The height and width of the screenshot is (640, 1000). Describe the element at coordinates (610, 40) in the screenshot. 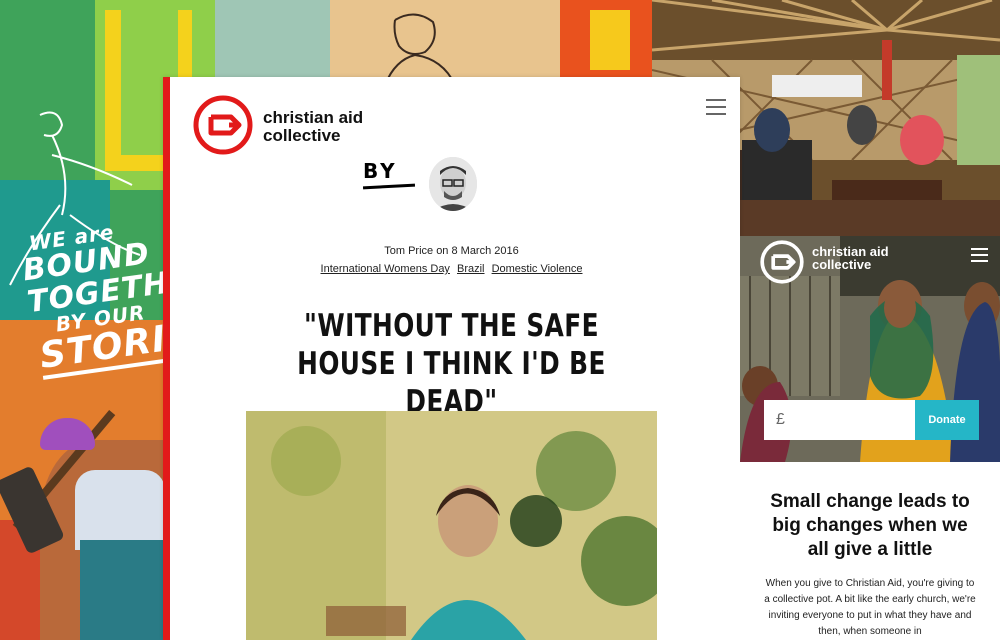

I see `collage-yellow-paper` at that location.